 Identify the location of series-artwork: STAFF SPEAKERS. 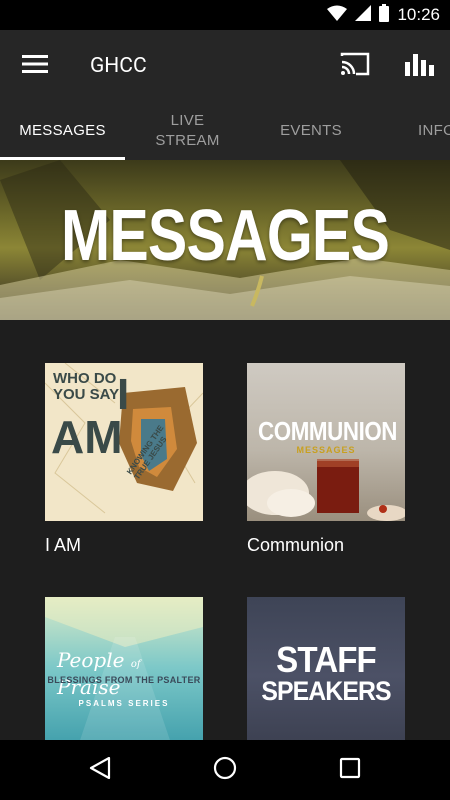
(326, 668).